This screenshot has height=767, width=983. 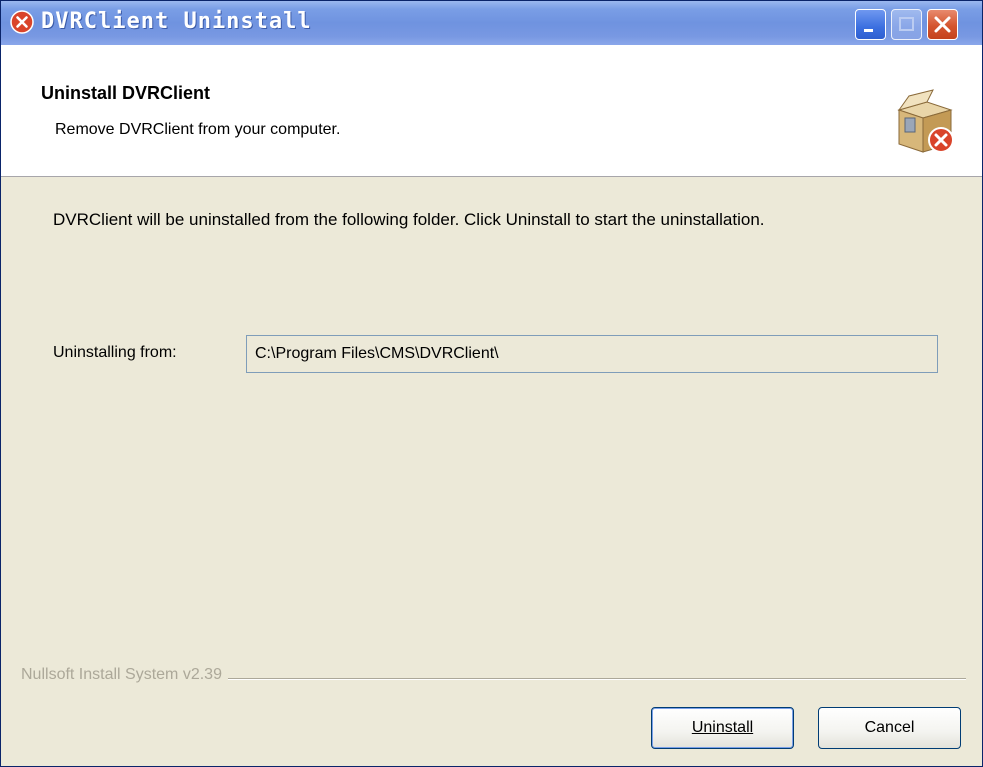 What do you see at coordinates (124, 675) in the screenshot?
I see `branding-text: Nullsoft Install System v2.39` at bounding box center [124, 675].